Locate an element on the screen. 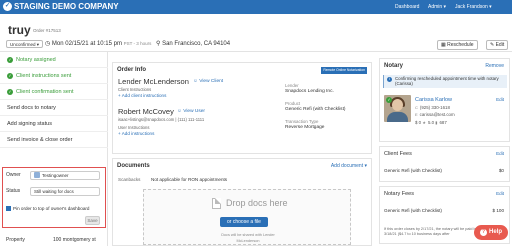 Image resolution: width=512 pixels, height=246 pixels. edit-notary-fees-link: Edit is located at coordinates (500, 193).